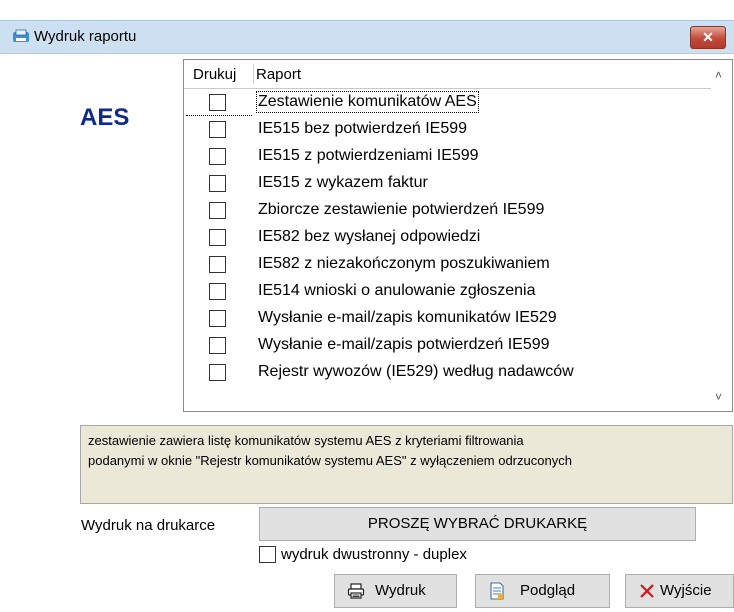  What do you see at coordinates (367, 102) in the screenshot?
I see `report-label: Zestawienie komunikatów AES` at bounding box center [367, 102].